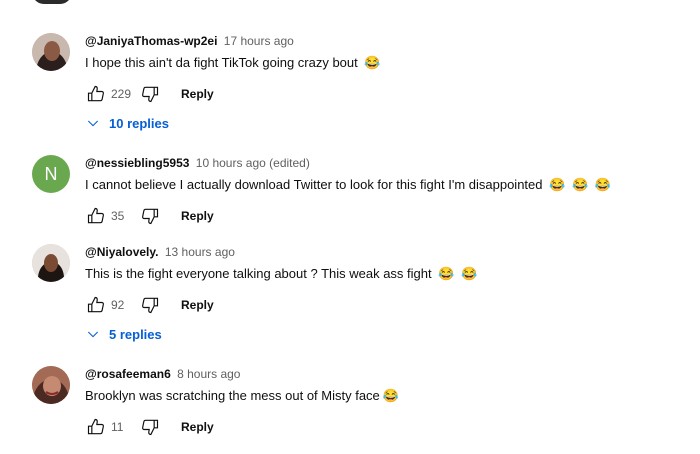 The image size is (700, 454). Describe the element at coordinates (118, 305) in the screenshot. I see `like-count: 92` at that location.